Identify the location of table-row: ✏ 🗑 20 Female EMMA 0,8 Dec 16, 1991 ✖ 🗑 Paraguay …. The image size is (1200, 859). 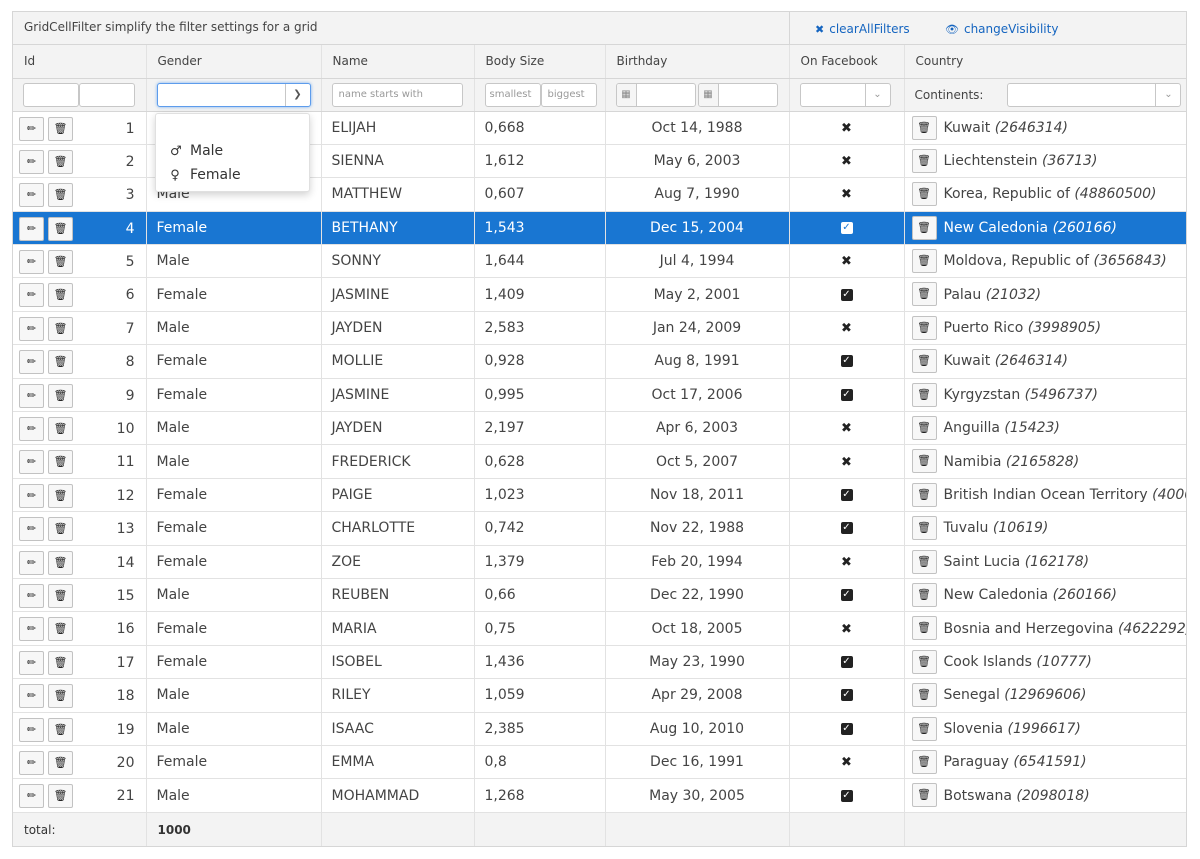
(599, 762).